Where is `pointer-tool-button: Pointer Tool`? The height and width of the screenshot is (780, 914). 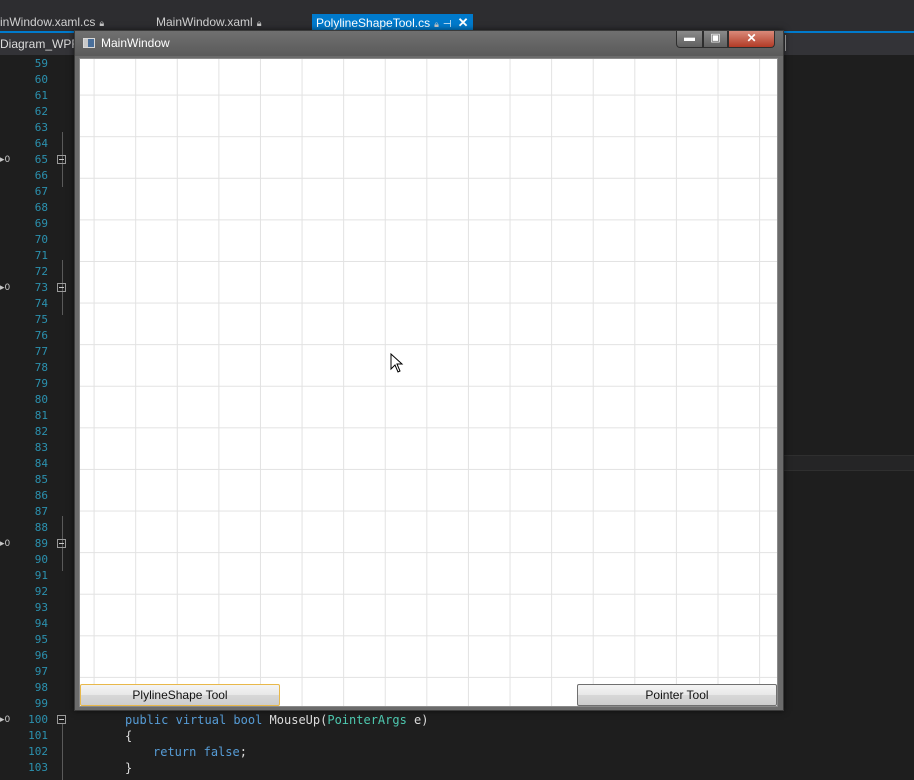
pointer-tool-button: Pointer Tool is located at coordinates (677, 695).